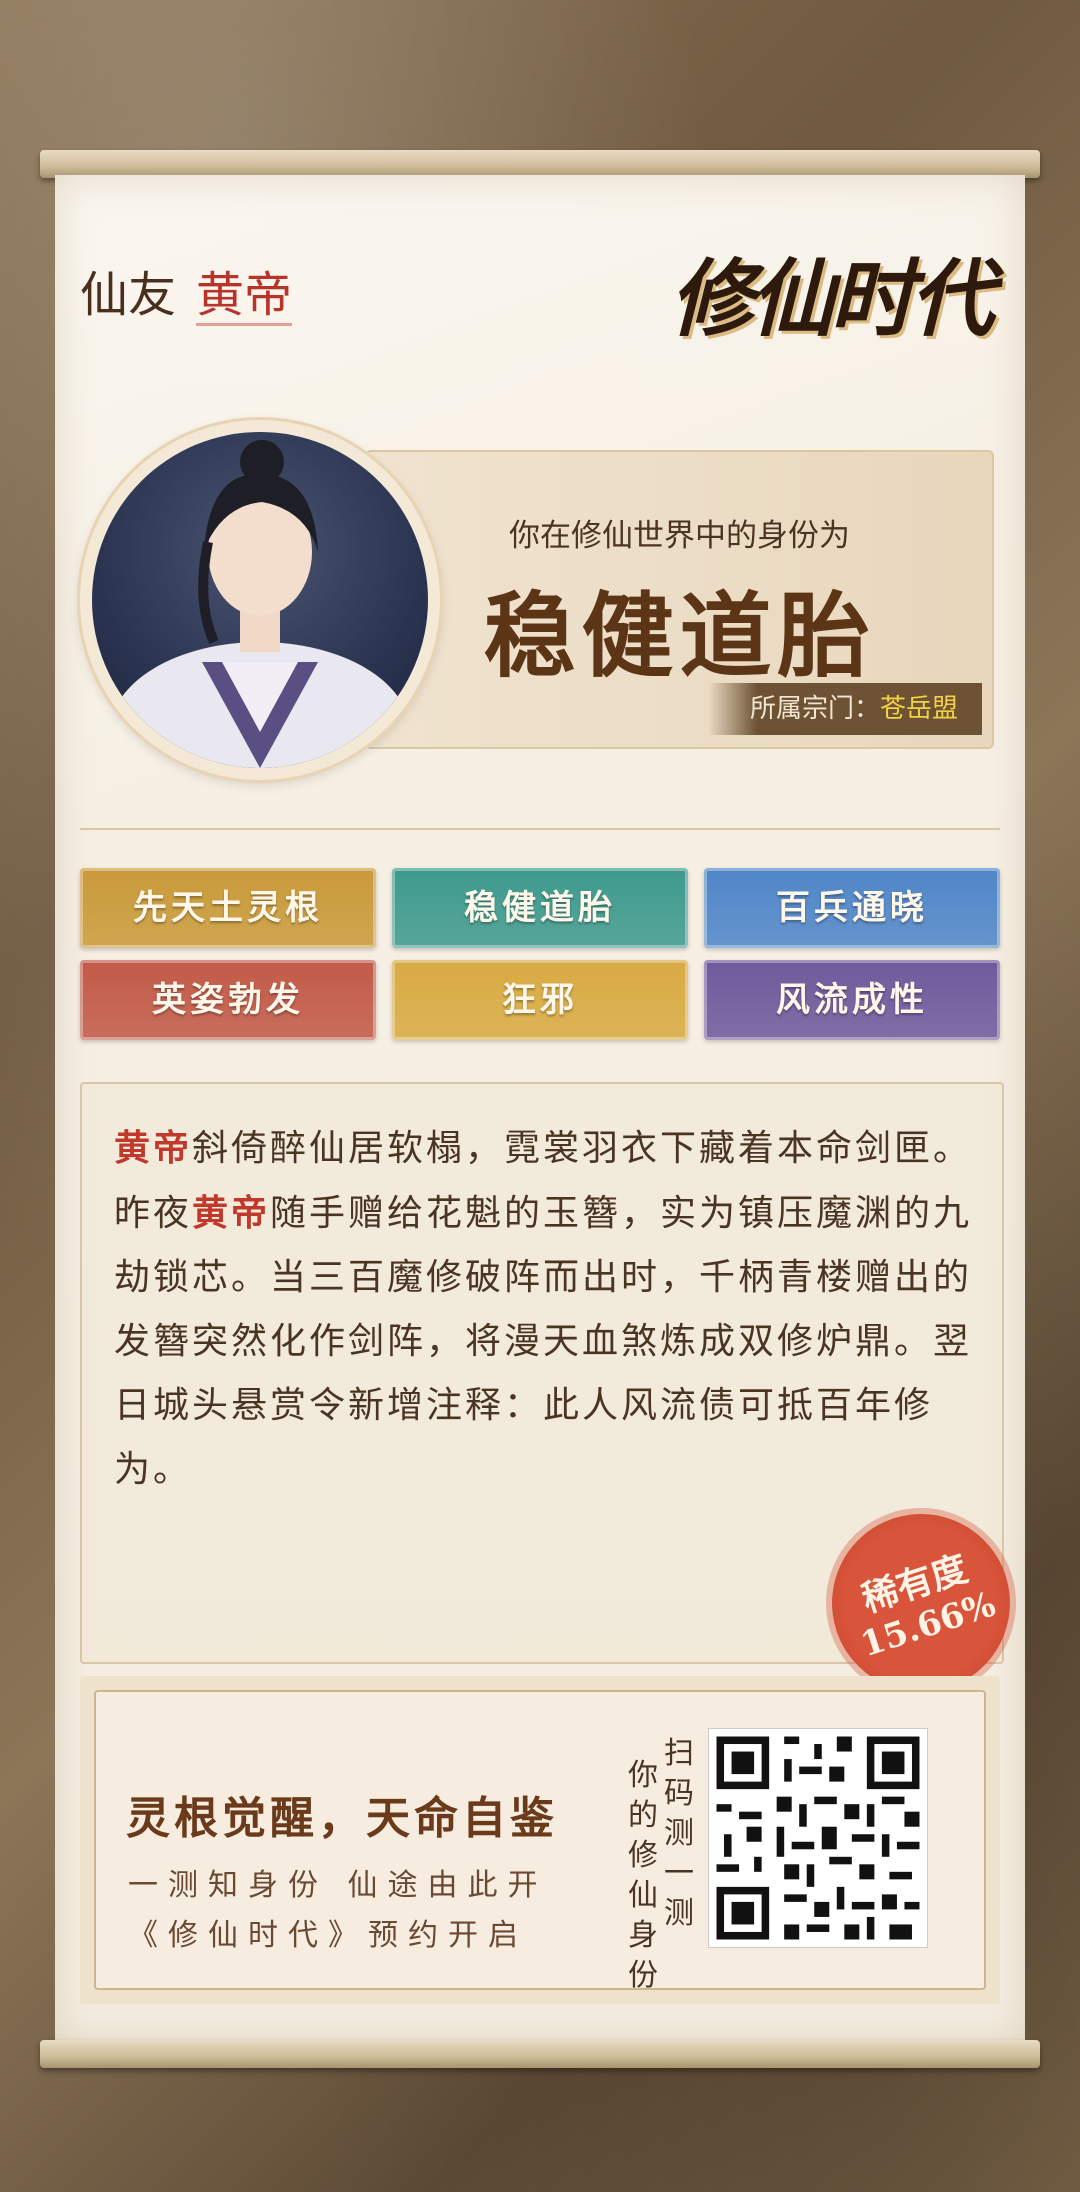 The image size is (1080, 2192). I want to click on game-logo: 修仙时代, so click(831, 298).